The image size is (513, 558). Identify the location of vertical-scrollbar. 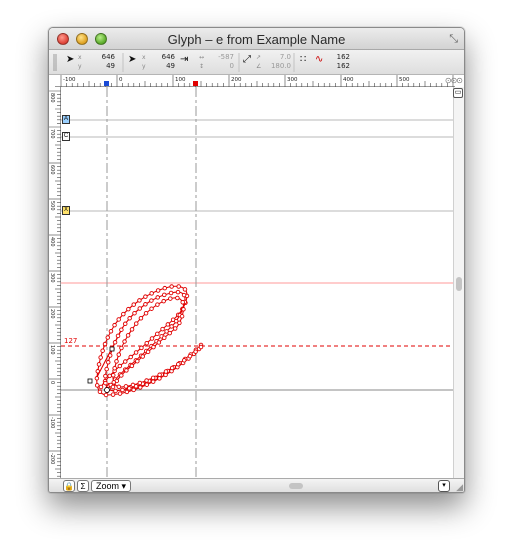
(458, 282).